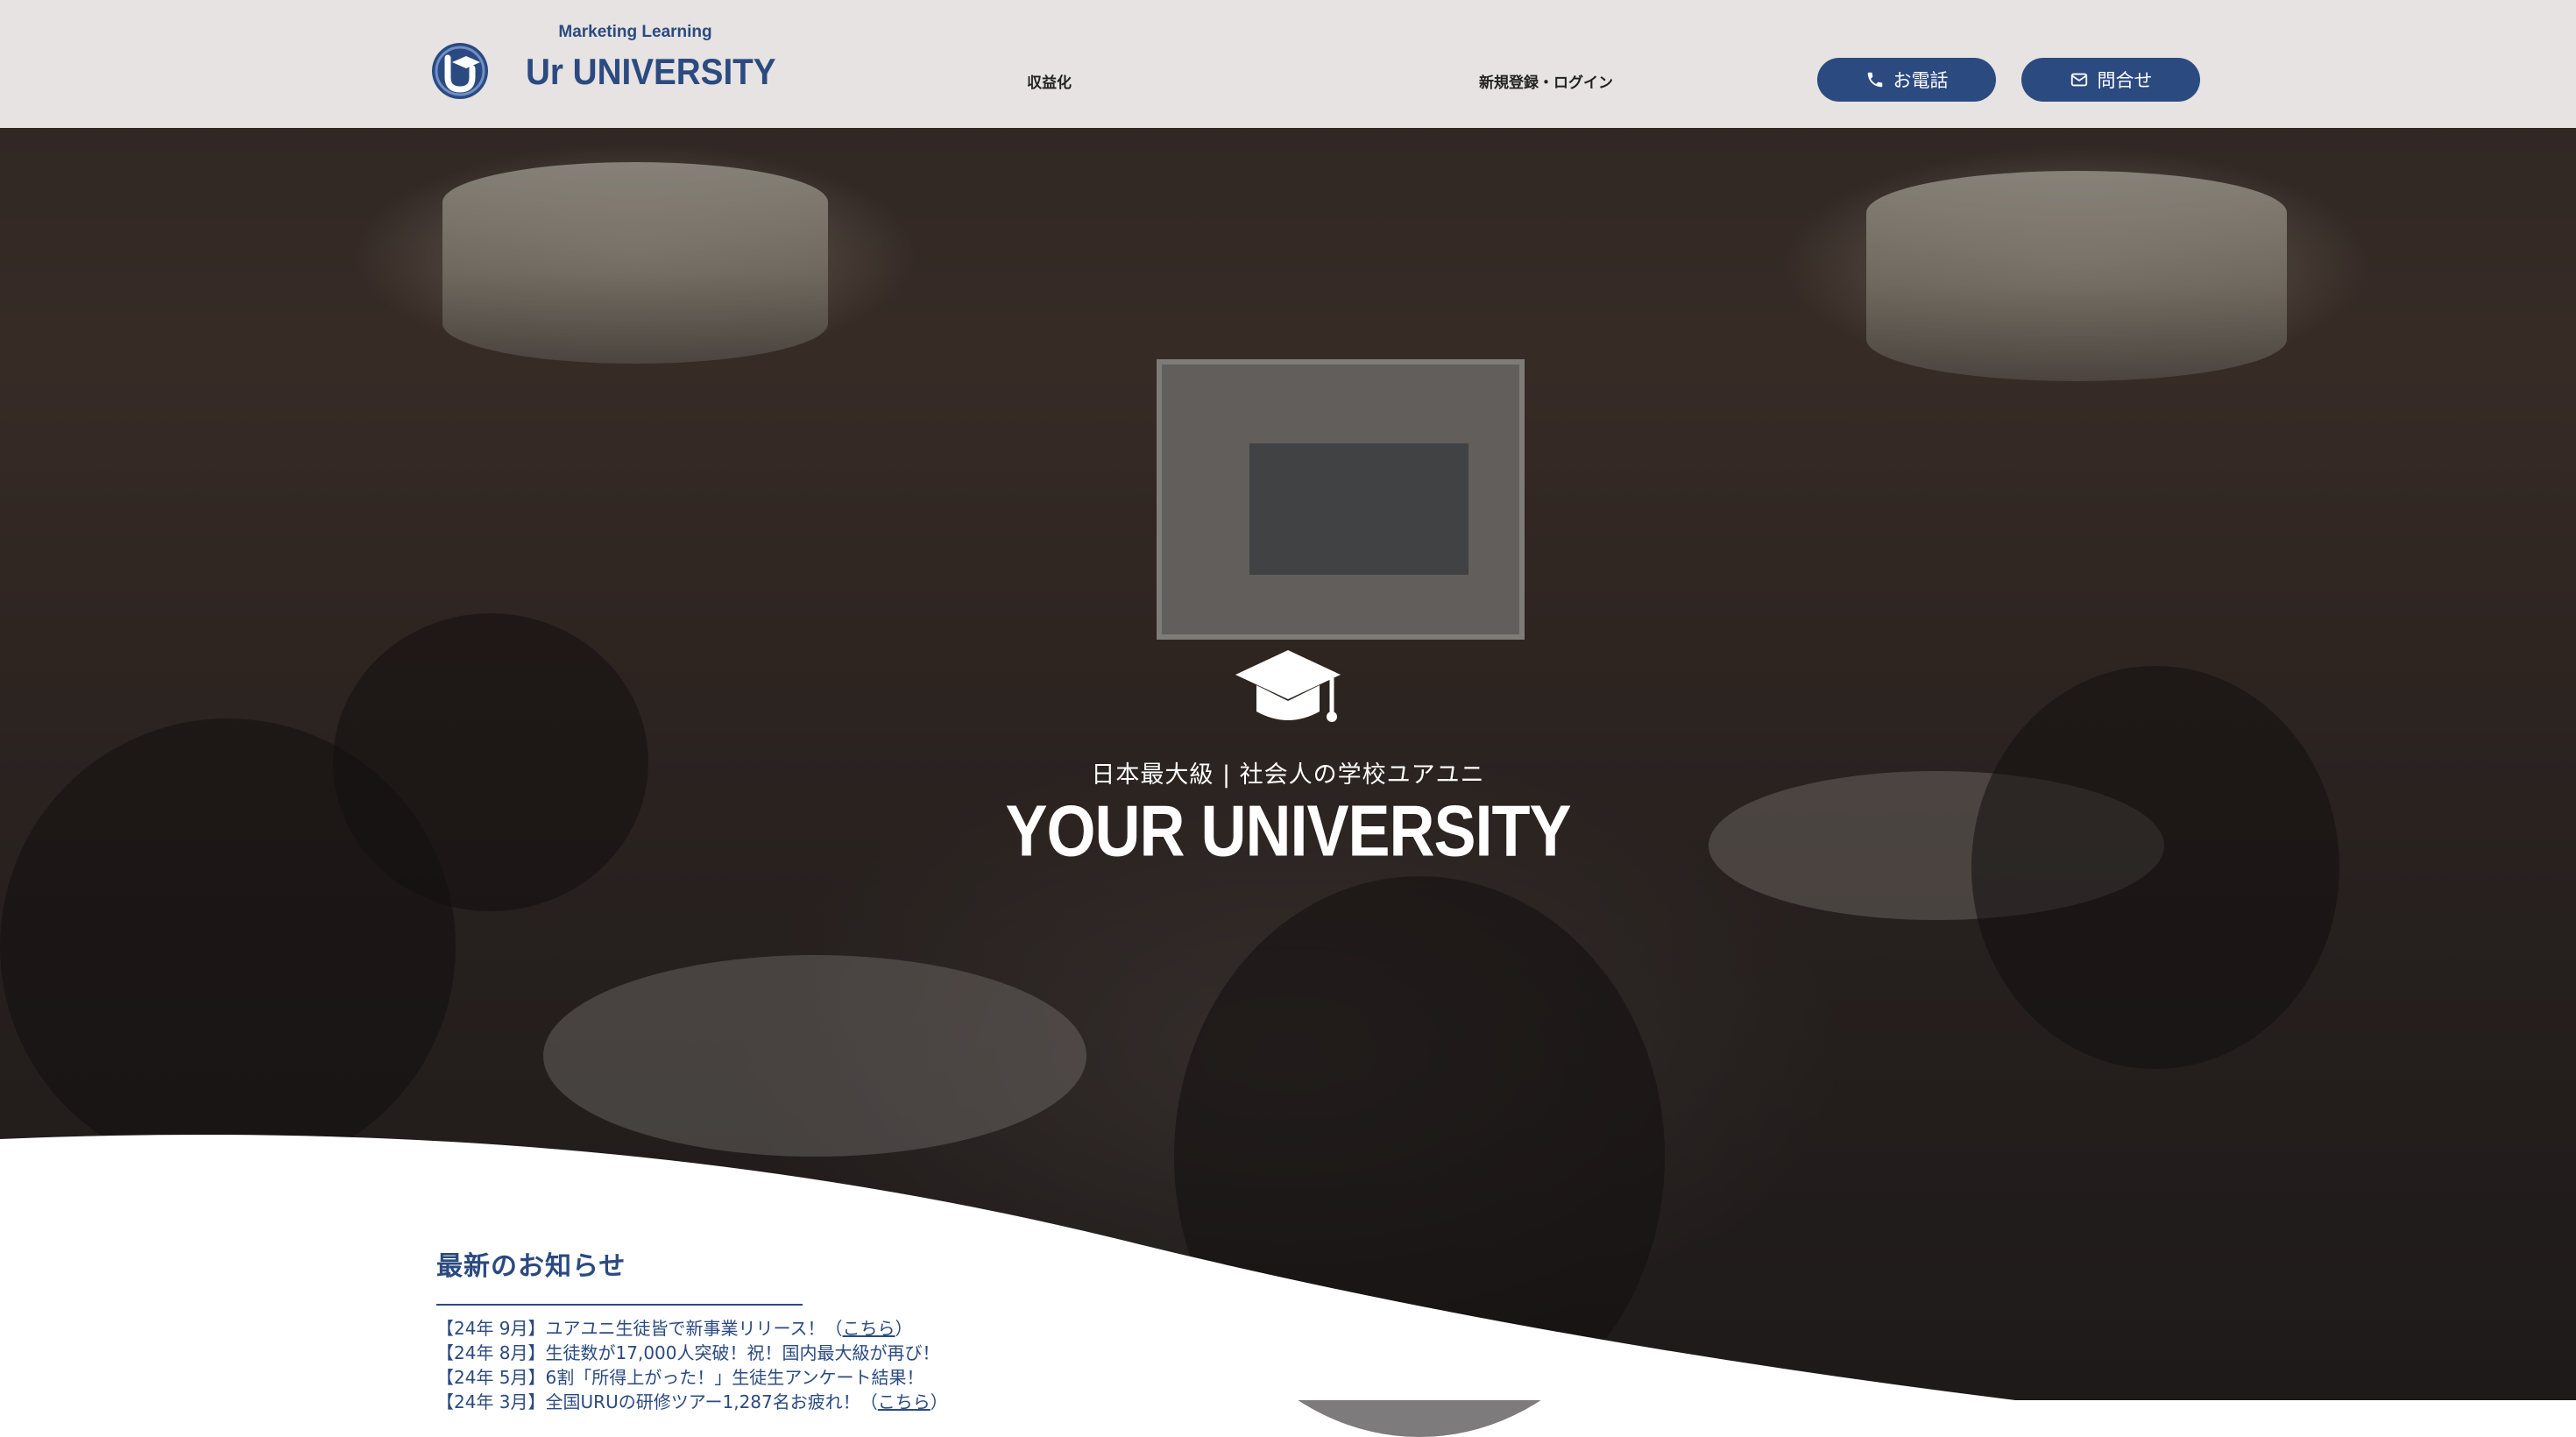  What do you see at coordinates (1288, 775) in the screenshot?
I see `hero-tagline: 日本最大級 | 社会人の学校ユアユニ` at bounding box center [1288, 775].